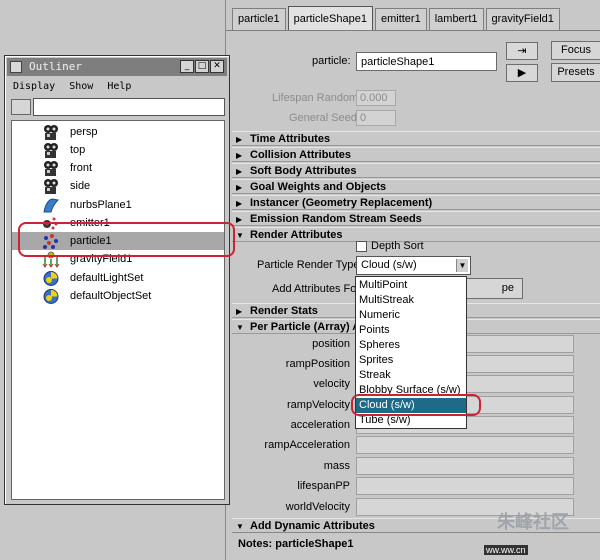  What do you see at coordinates (323, 486) in the screenshot?
I see `attr-lifespanpp-label: lifespanPP` at bounding box center [323, 486].